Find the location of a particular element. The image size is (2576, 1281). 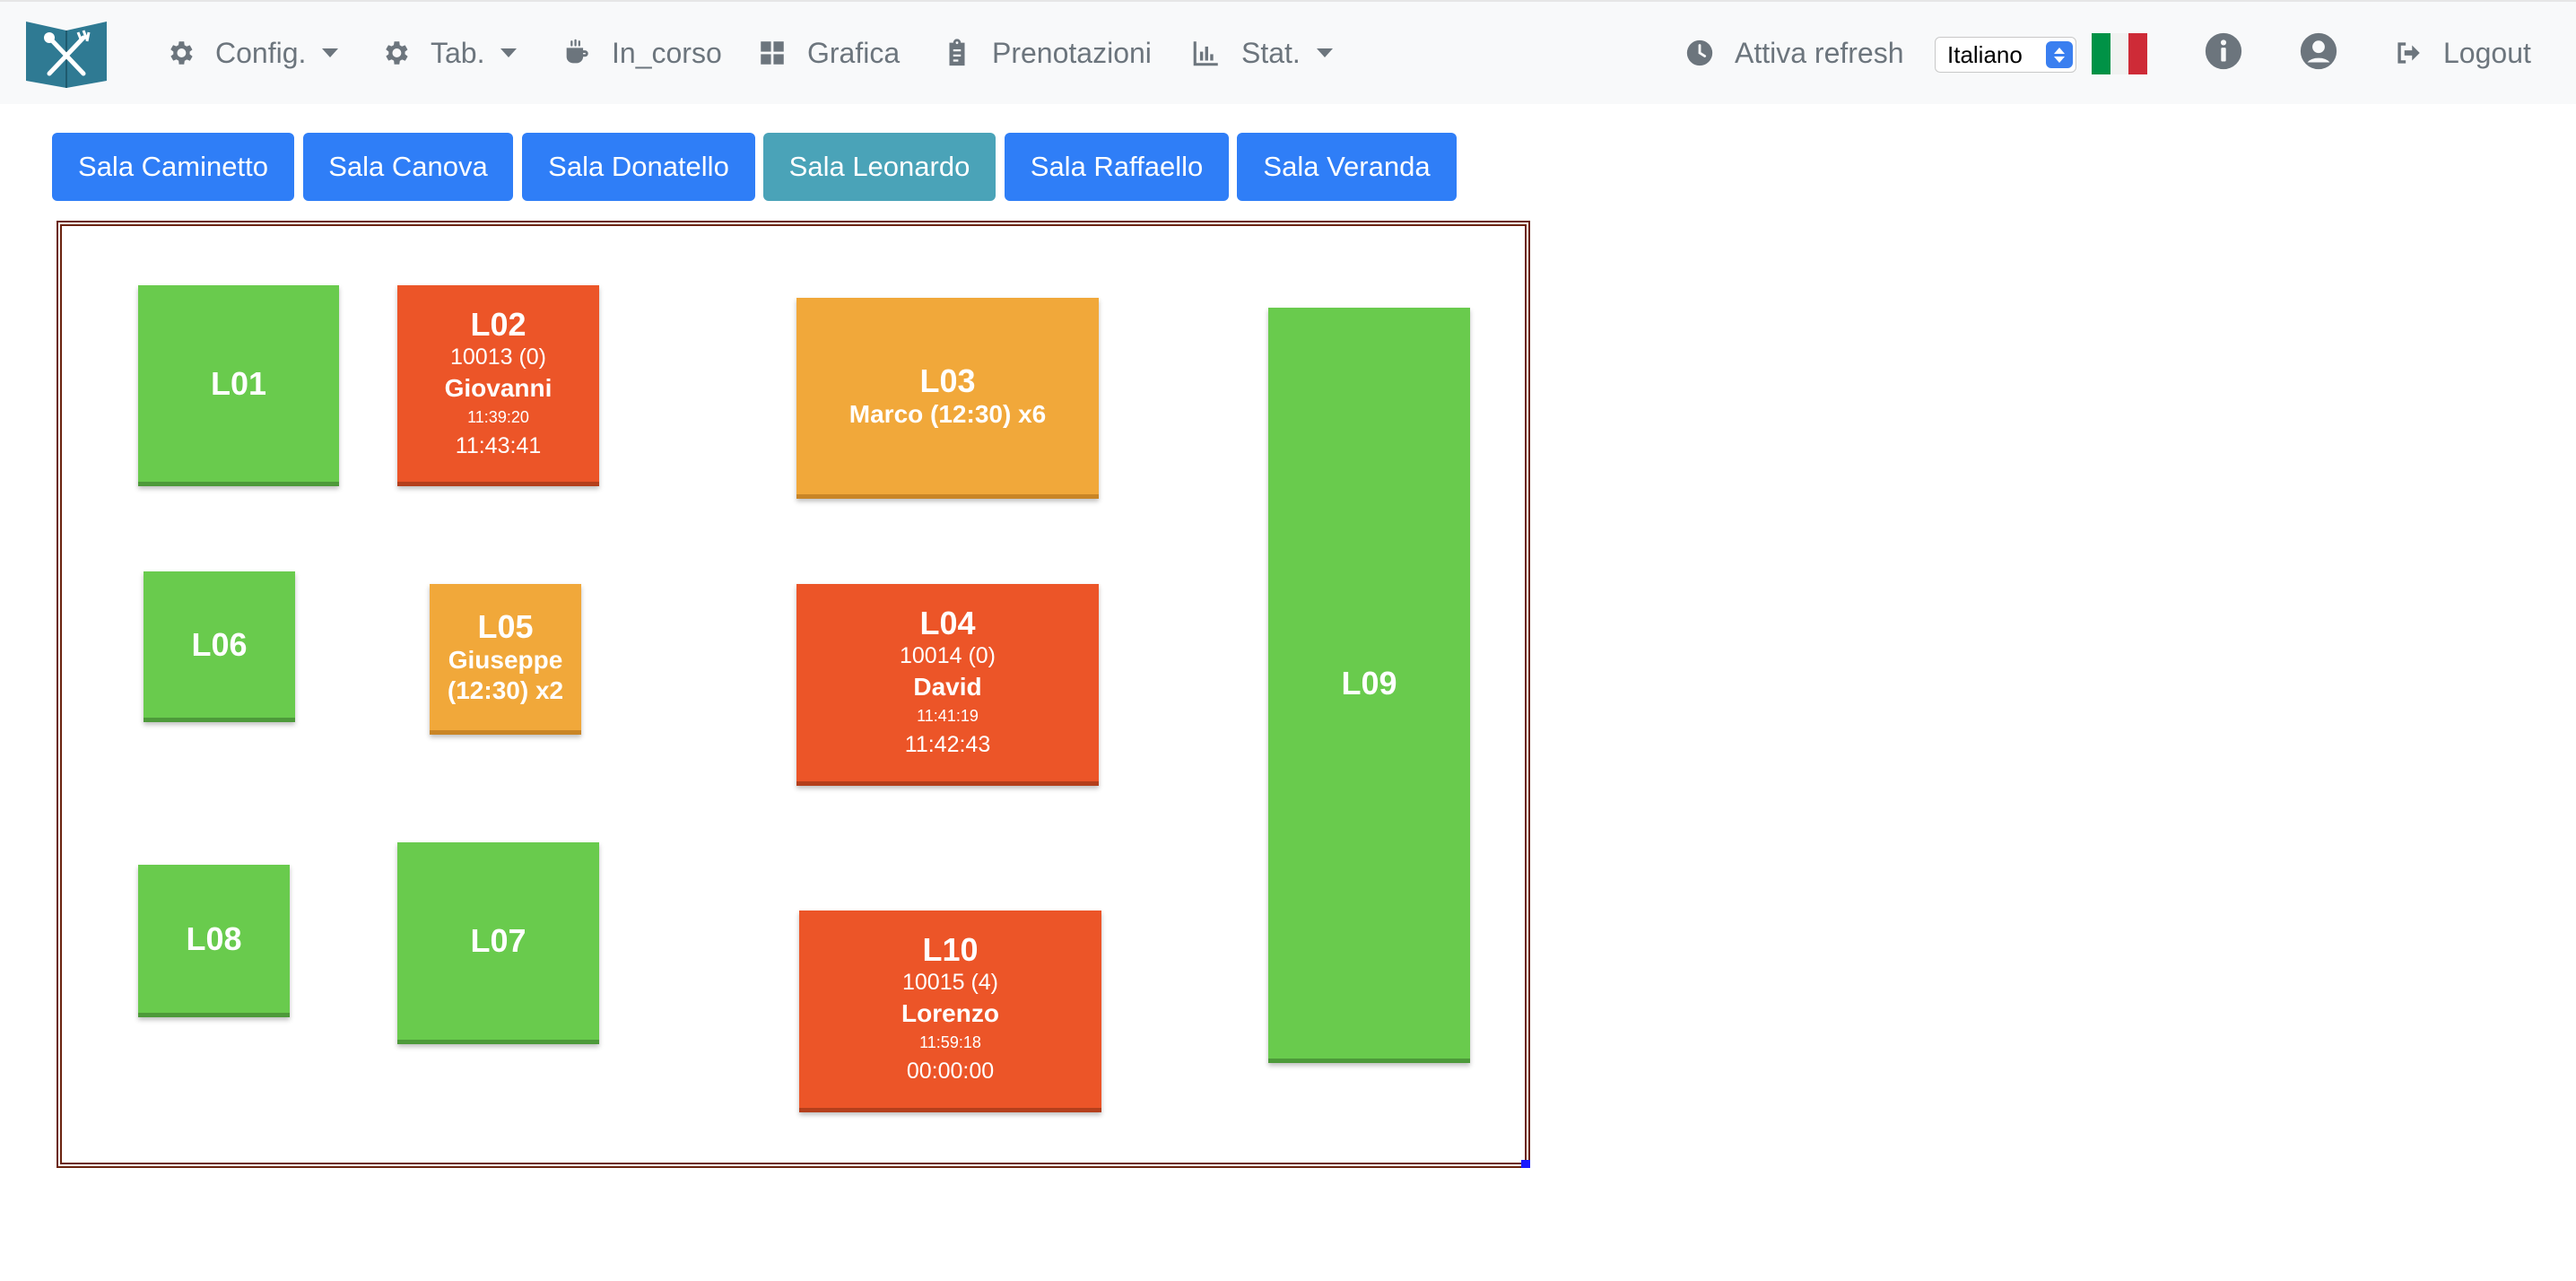

opened-time: 11:59:18 is located at coordinates (950, 1042).